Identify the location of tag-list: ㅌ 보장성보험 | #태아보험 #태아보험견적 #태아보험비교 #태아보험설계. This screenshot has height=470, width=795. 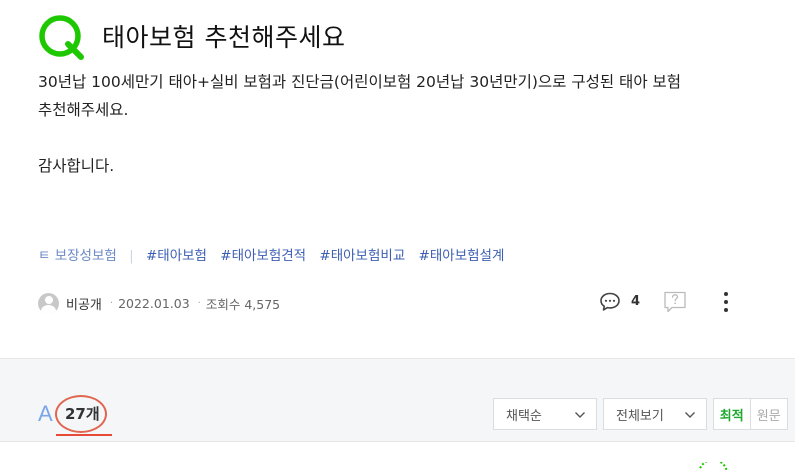
(275, 254).